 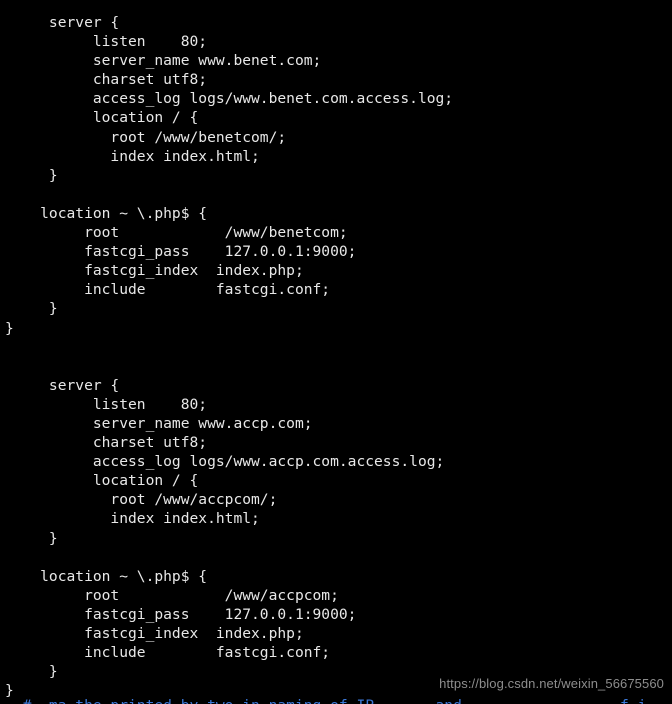 What do you see at coordinates (176, 233) in the screenshot?
I see `code-line: root /www/benetcom;` at bounding box center [176, 233].